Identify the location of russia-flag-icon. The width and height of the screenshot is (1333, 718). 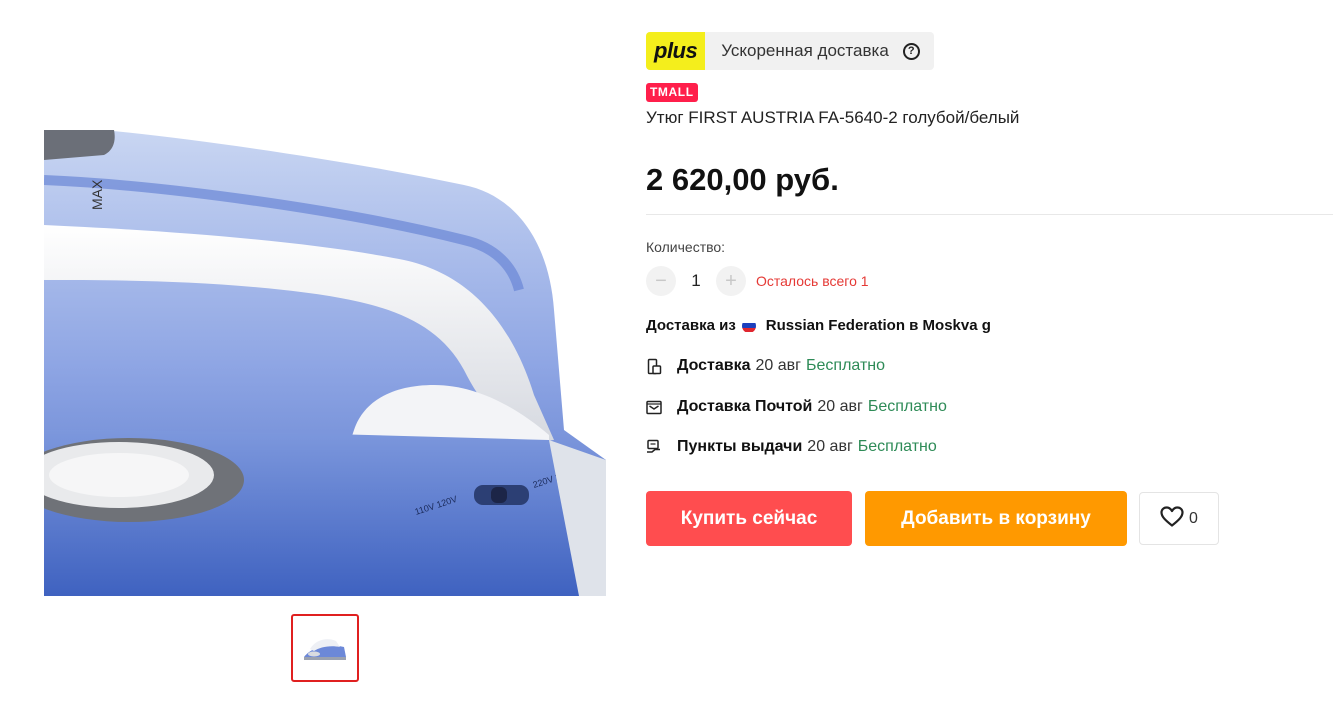
(748, 325).